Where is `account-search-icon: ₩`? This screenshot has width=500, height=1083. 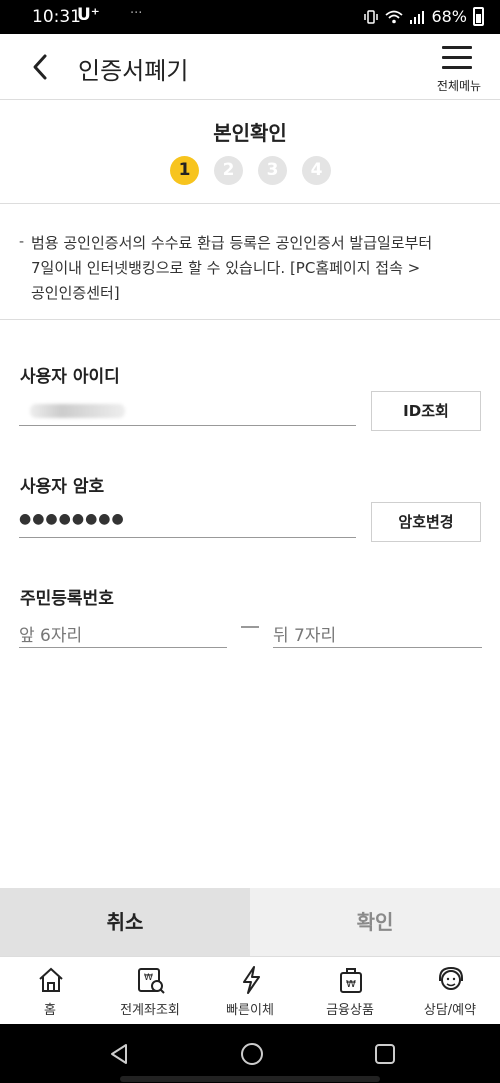
account-search-icon: ₩ is located at coordinates (151, 981).